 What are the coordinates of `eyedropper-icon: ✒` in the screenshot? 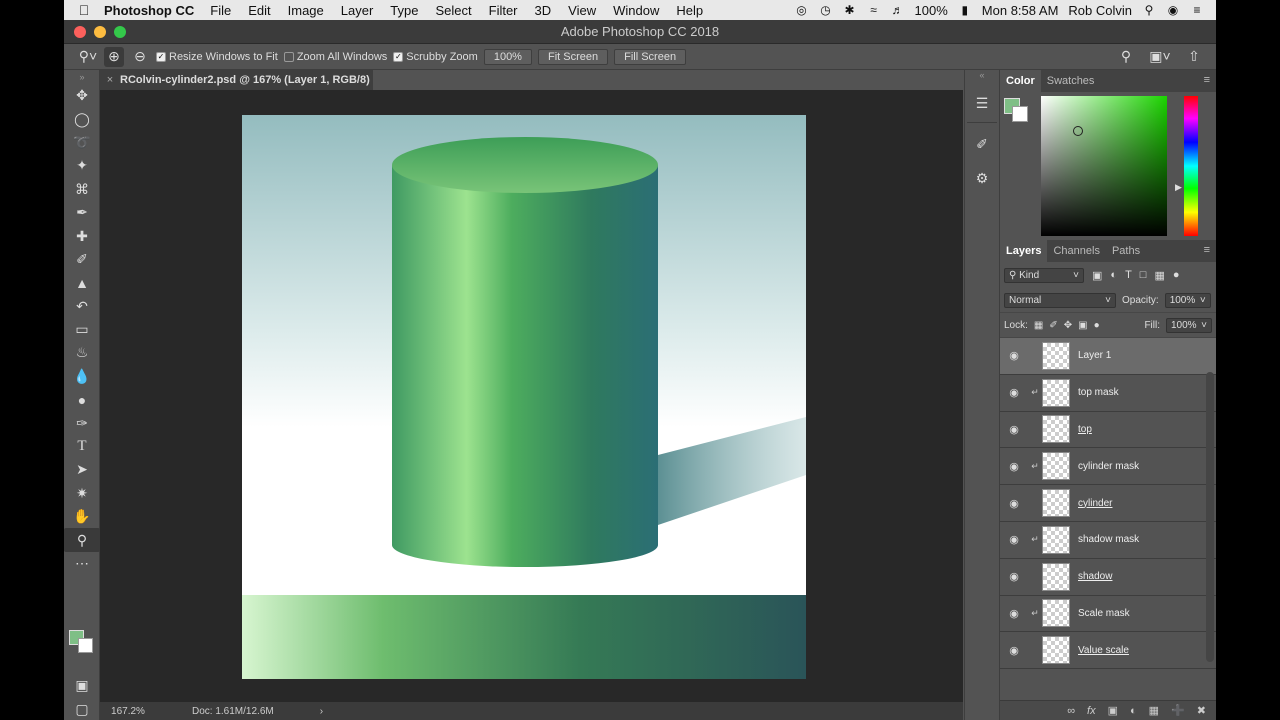 It's located at (82, 212).